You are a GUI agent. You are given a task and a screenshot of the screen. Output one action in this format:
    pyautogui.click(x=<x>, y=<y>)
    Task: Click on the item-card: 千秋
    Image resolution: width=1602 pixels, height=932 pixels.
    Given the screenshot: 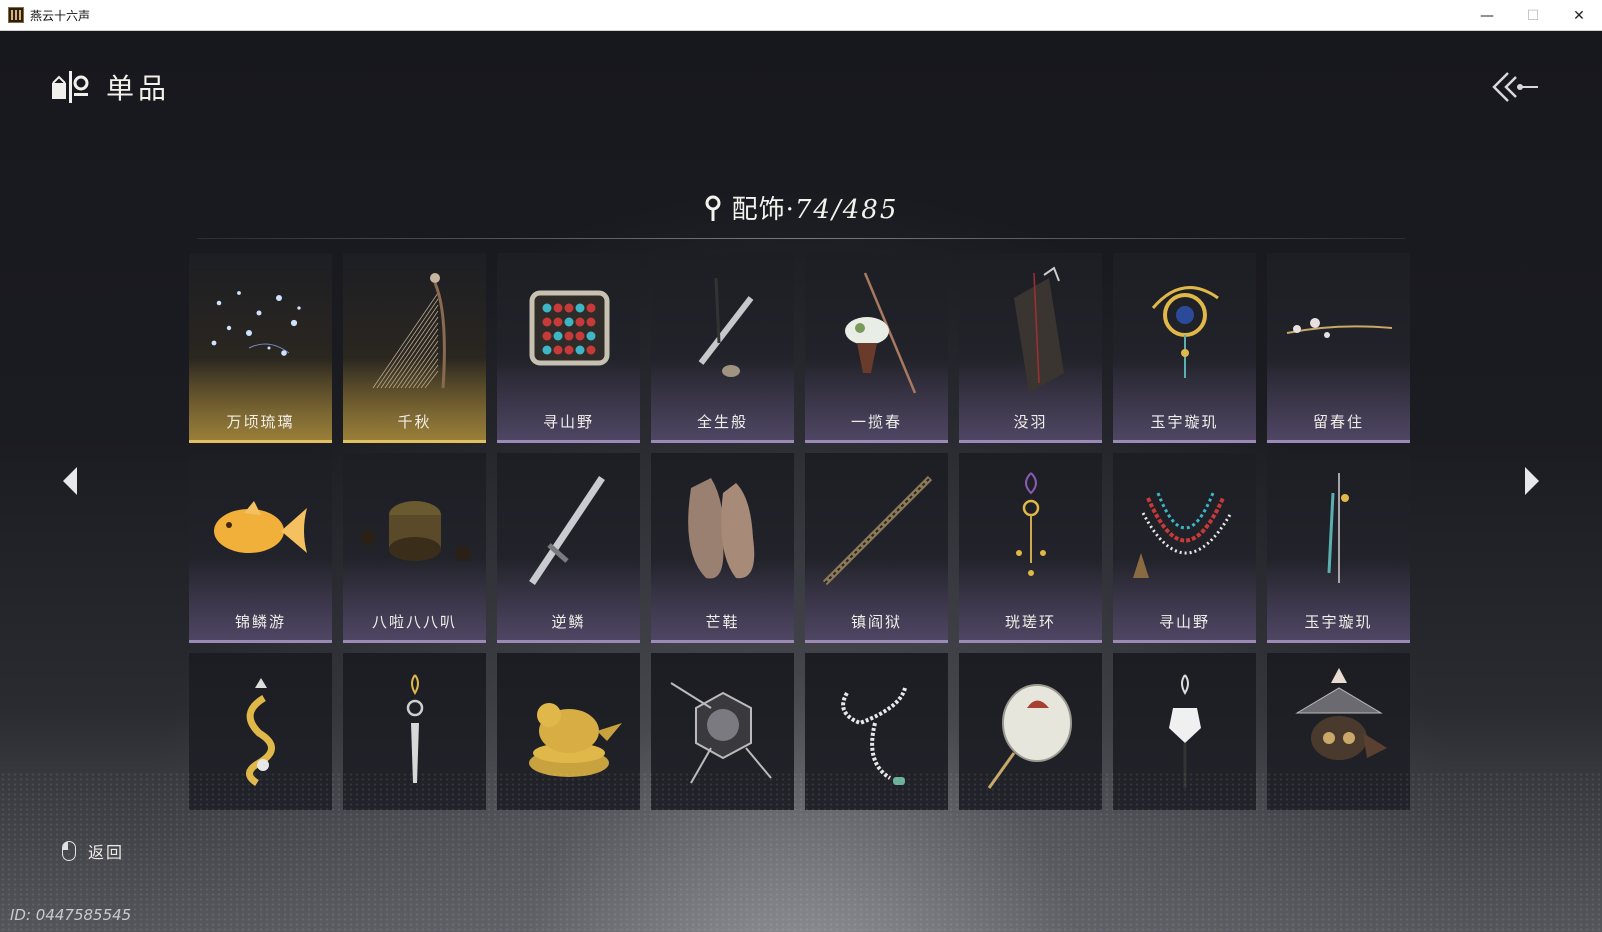 What is the action you would take?
    pyautogui.click(x=414, y=348)
    